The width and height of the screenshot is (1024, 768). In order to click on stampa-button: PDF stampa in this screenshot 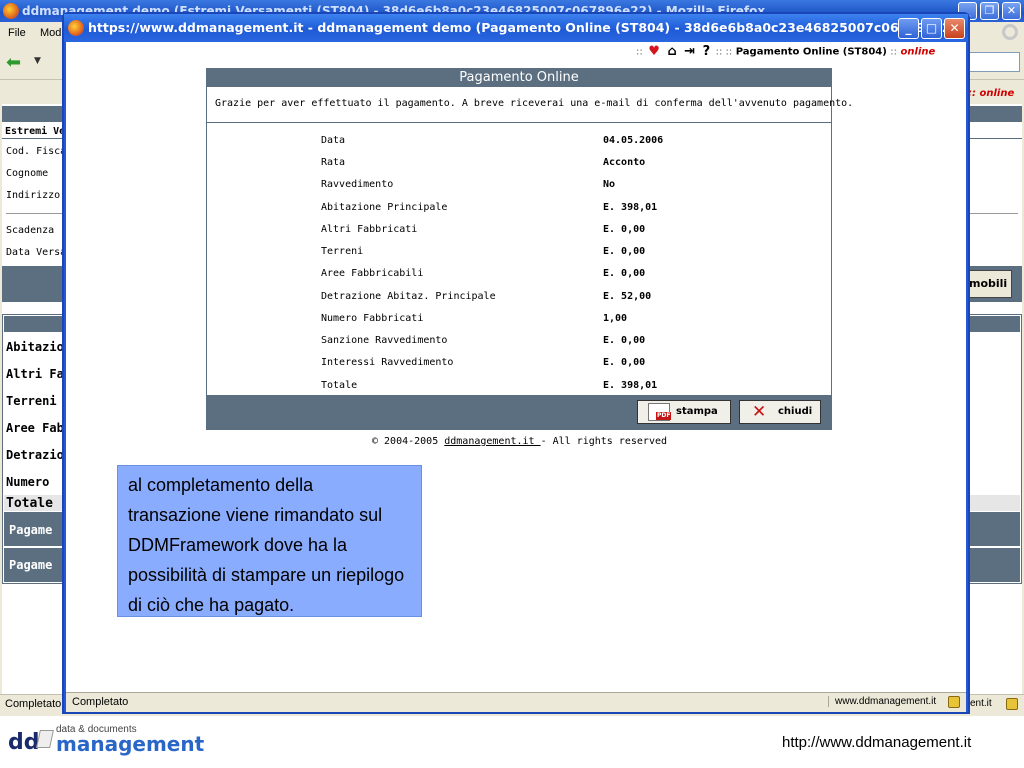, I will do `click(684, 412)`.